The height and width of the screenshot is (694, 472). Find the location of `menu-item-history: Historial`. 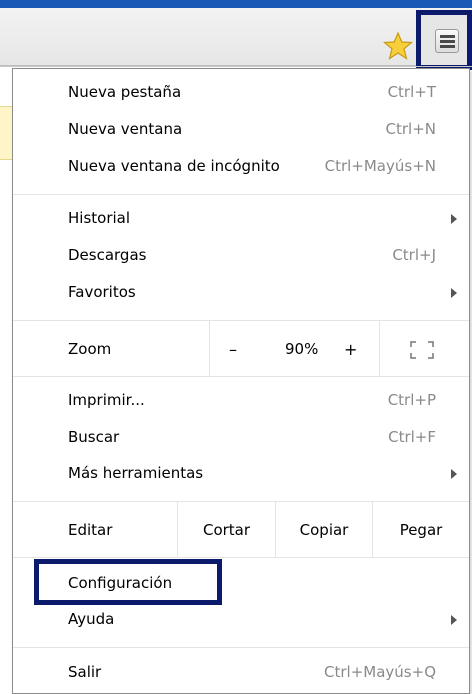

menu-item-history: Historial is located at coordinates (241, 218).